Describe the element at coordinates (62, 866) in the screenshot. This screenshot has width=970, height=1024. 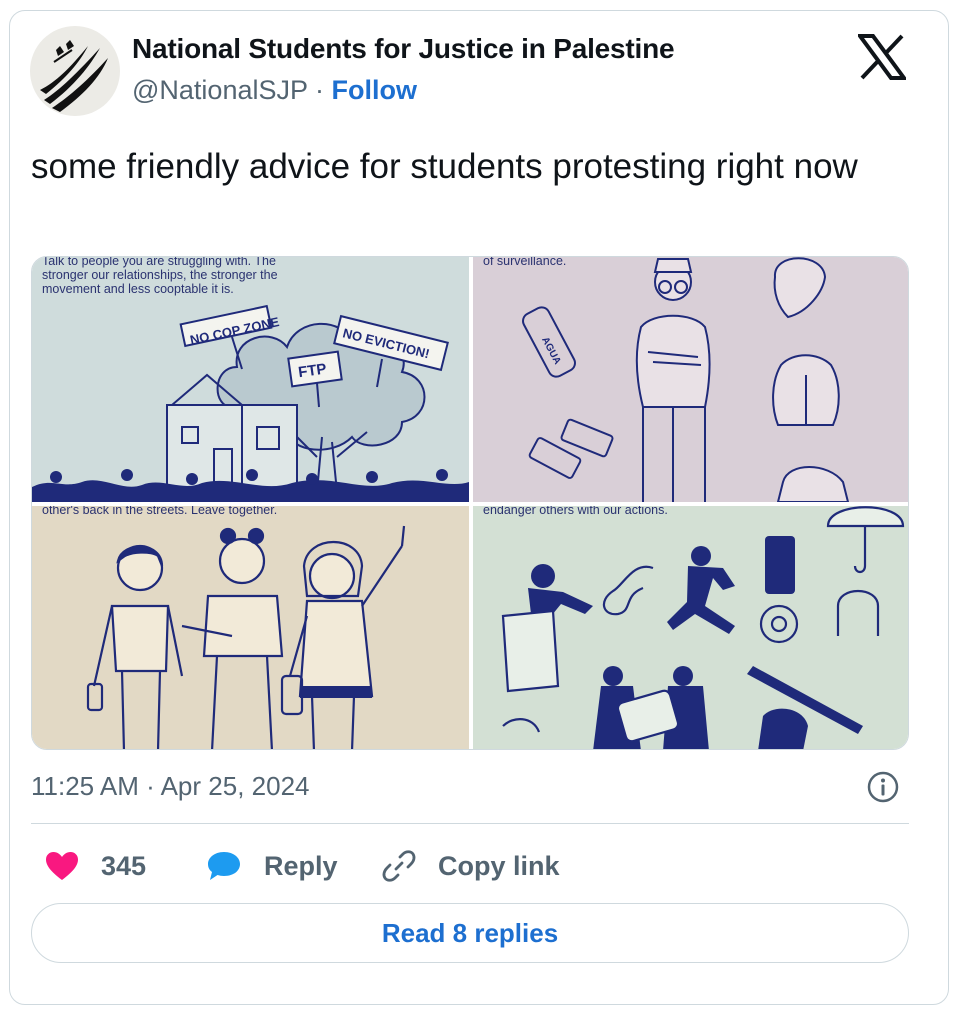
I see `heart-icon` at that location.